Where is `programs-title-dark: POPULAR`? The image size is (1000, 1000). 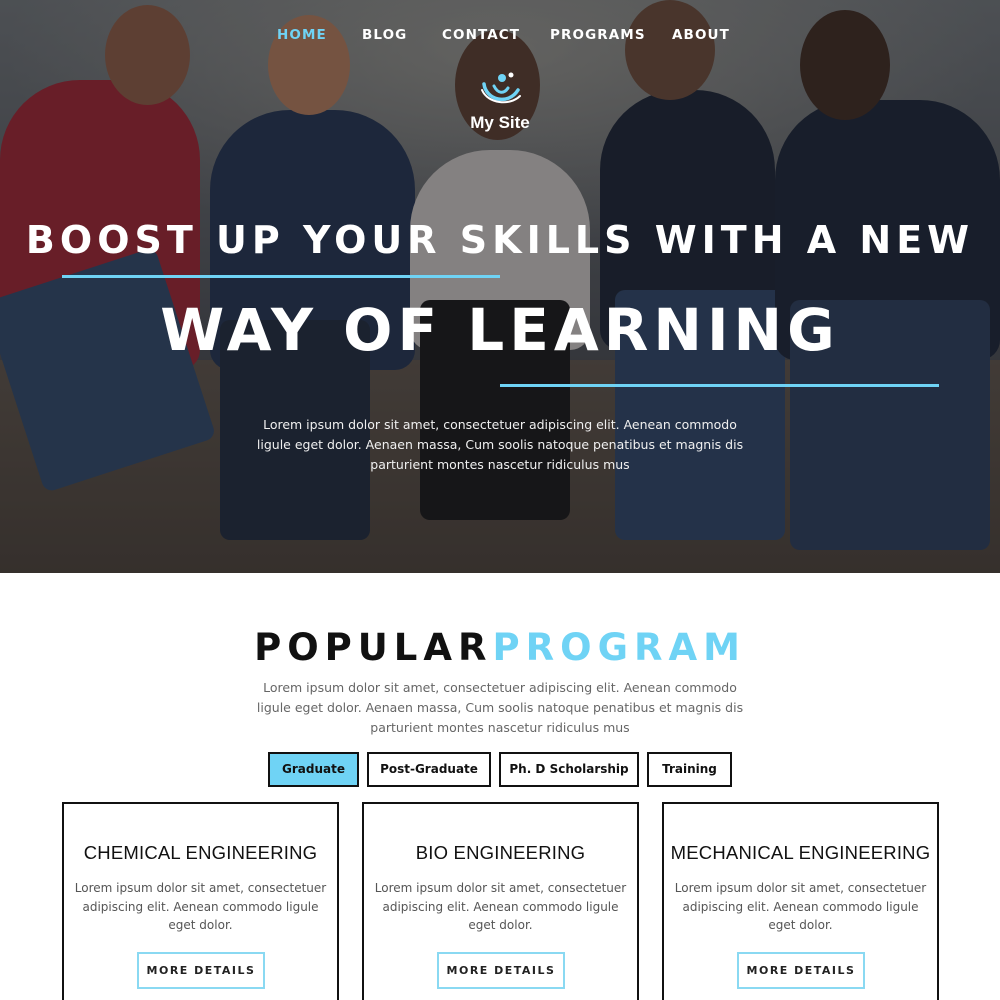 programs-title-dark: POPULAR is located at coordinates (373, 647).